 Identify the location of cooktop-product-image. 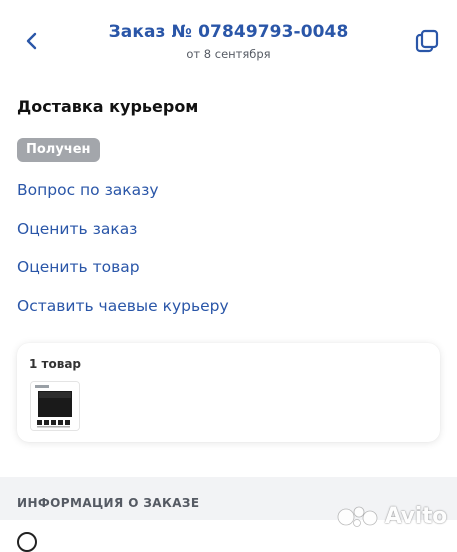
(55, 406).